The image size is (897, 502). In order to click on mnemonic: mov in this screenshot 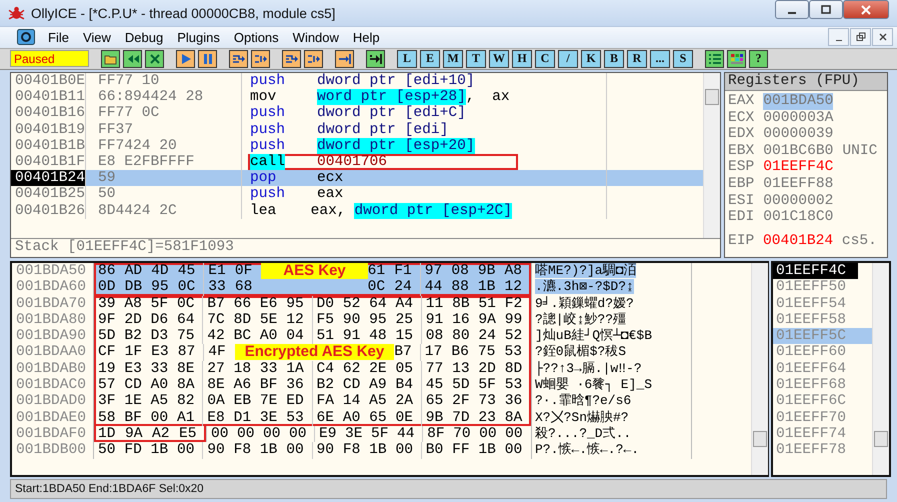, I will do `click(263, 97)`.